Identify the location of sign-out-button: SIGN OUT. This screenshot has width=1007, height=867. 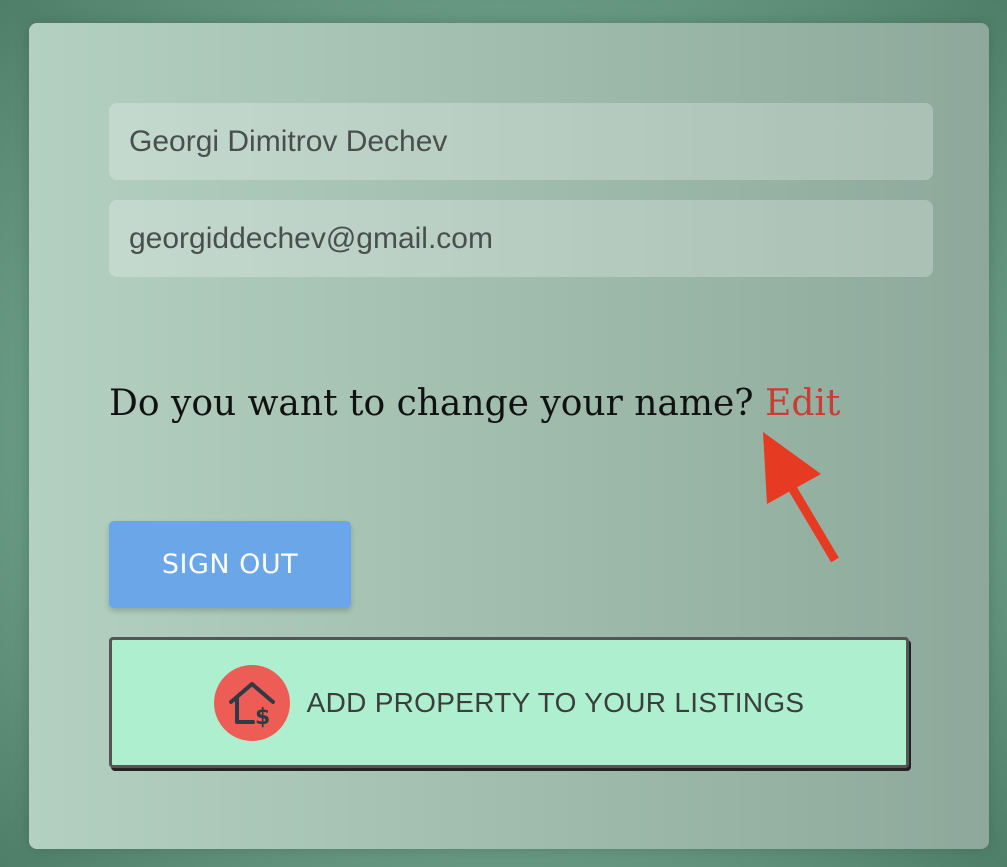
(230, 564).